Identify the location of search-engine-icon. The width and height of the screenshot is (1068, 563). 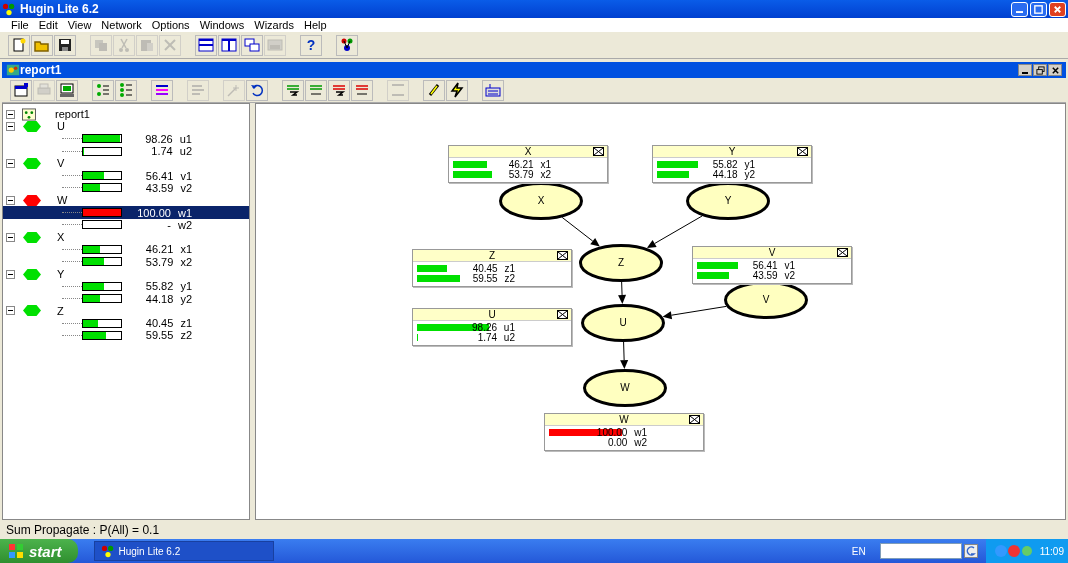
(970, 551).